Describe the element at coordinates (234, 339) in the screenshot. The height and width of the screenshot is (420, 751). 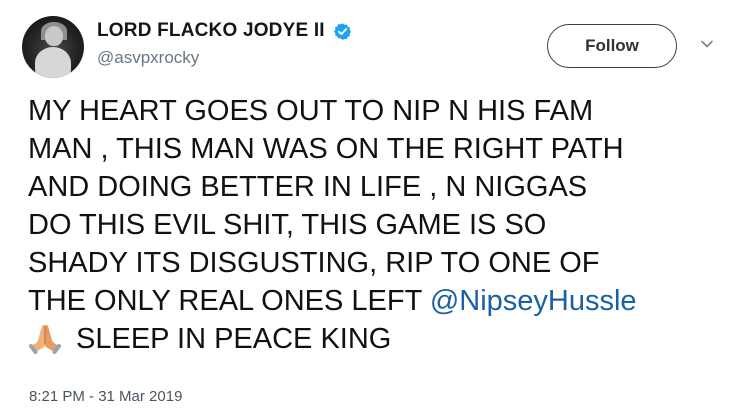
I see `tweet-text-segment: SLEEP IN PEACE KING` at that location.